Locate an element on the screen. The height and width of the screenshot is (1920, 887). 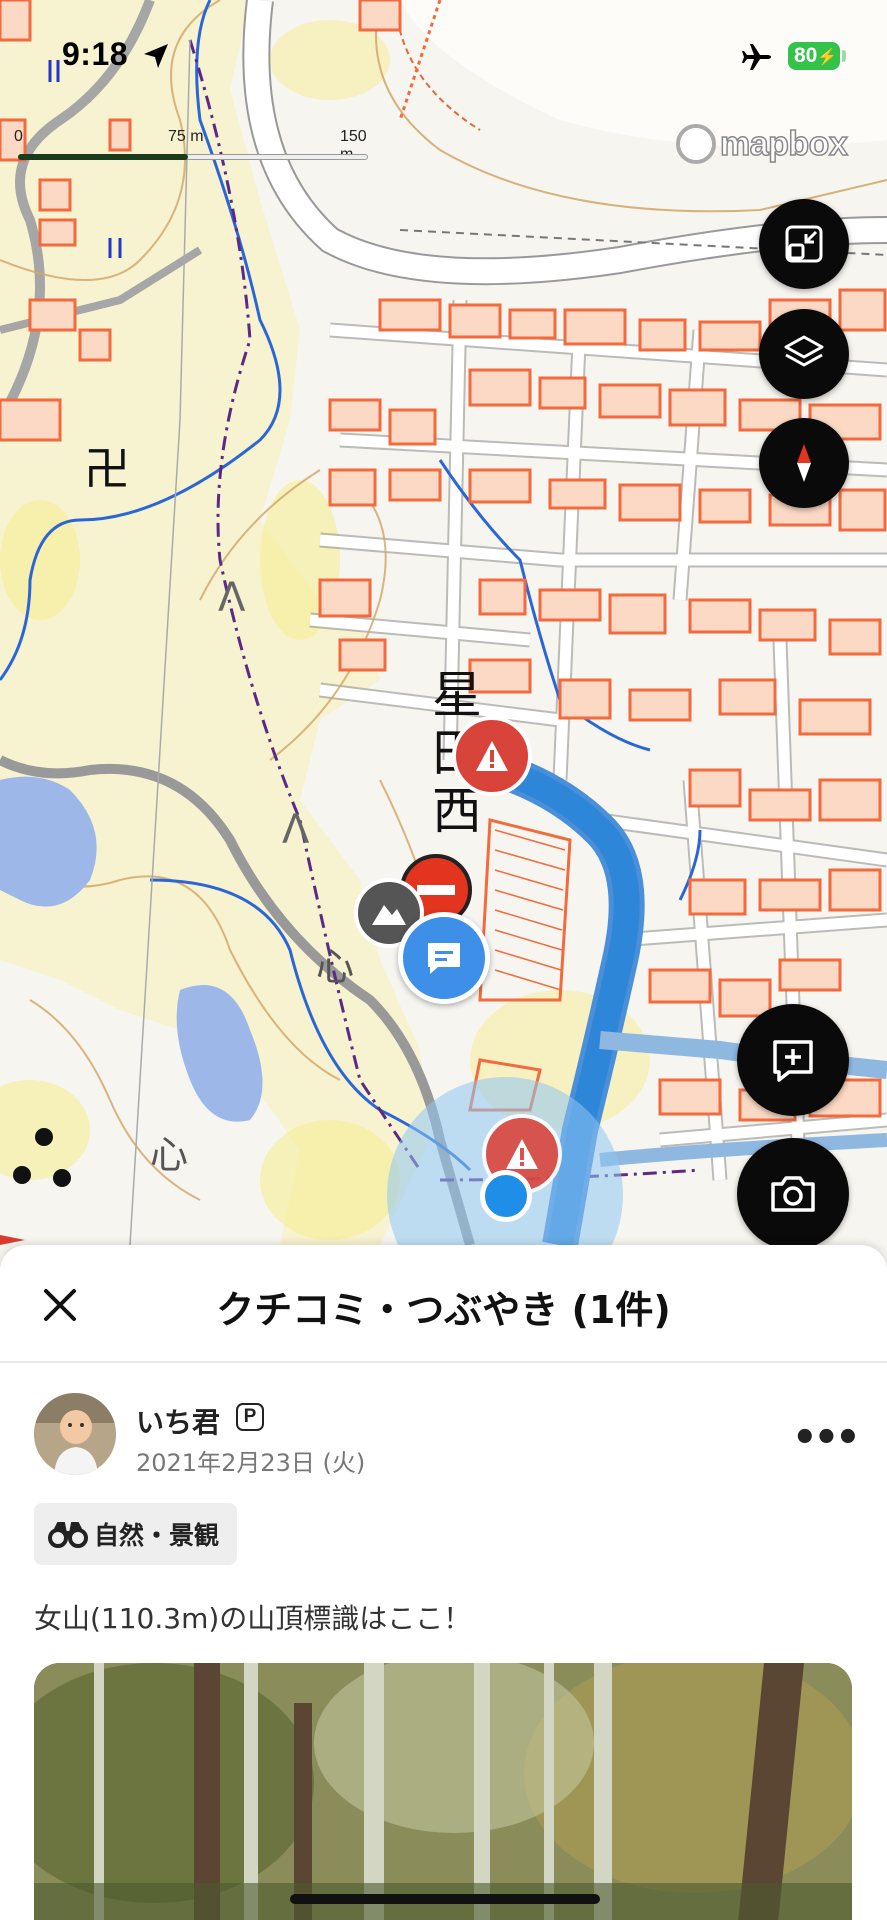
category-label: 自然・景観 is located at coordinates (157, 1535).